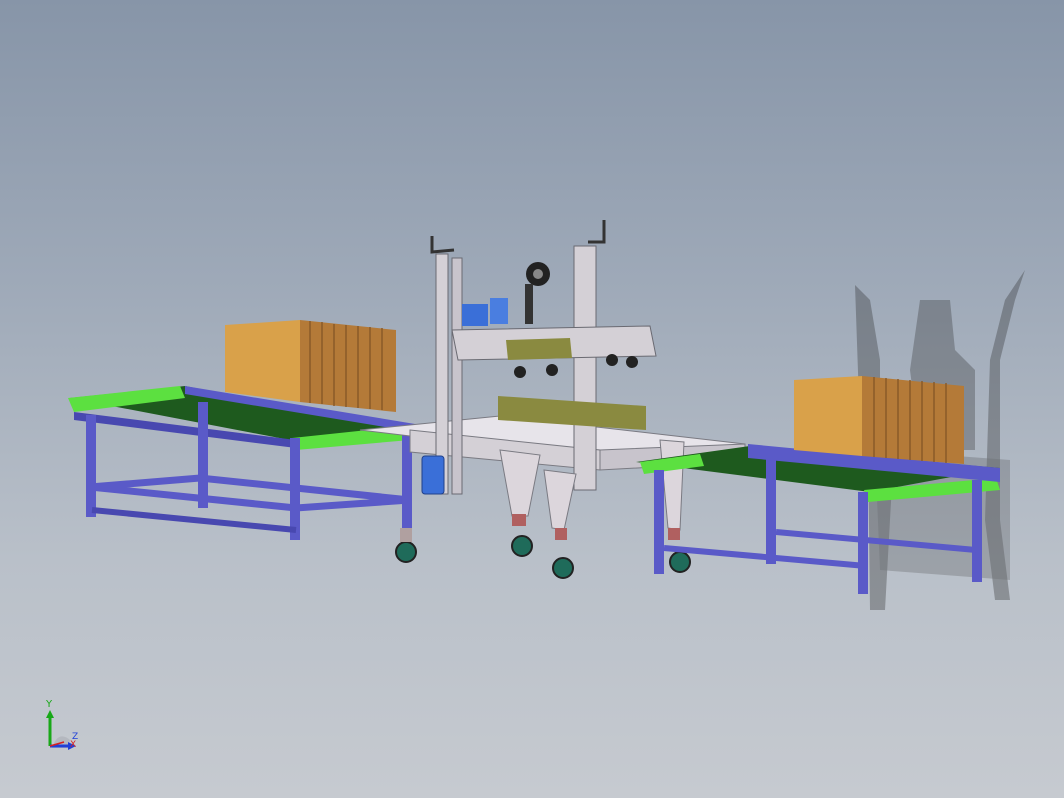 This screenshot has height=798, width=1064. Describe the element at coordinates (73, 745) in the screenshot. I see `axis-x-label: X` at that location.